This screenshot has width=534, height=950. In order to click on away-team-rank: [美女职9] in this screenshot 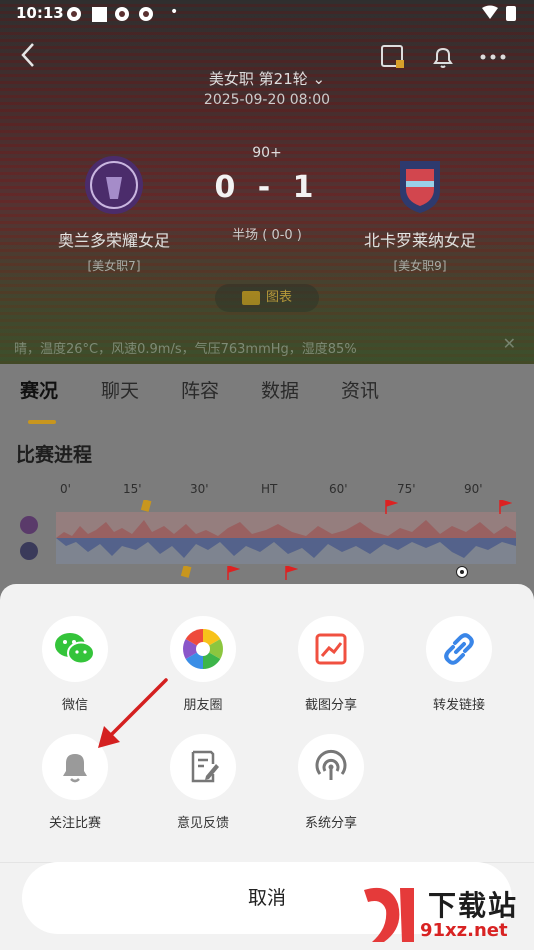, I will do `click(420, 266)`.